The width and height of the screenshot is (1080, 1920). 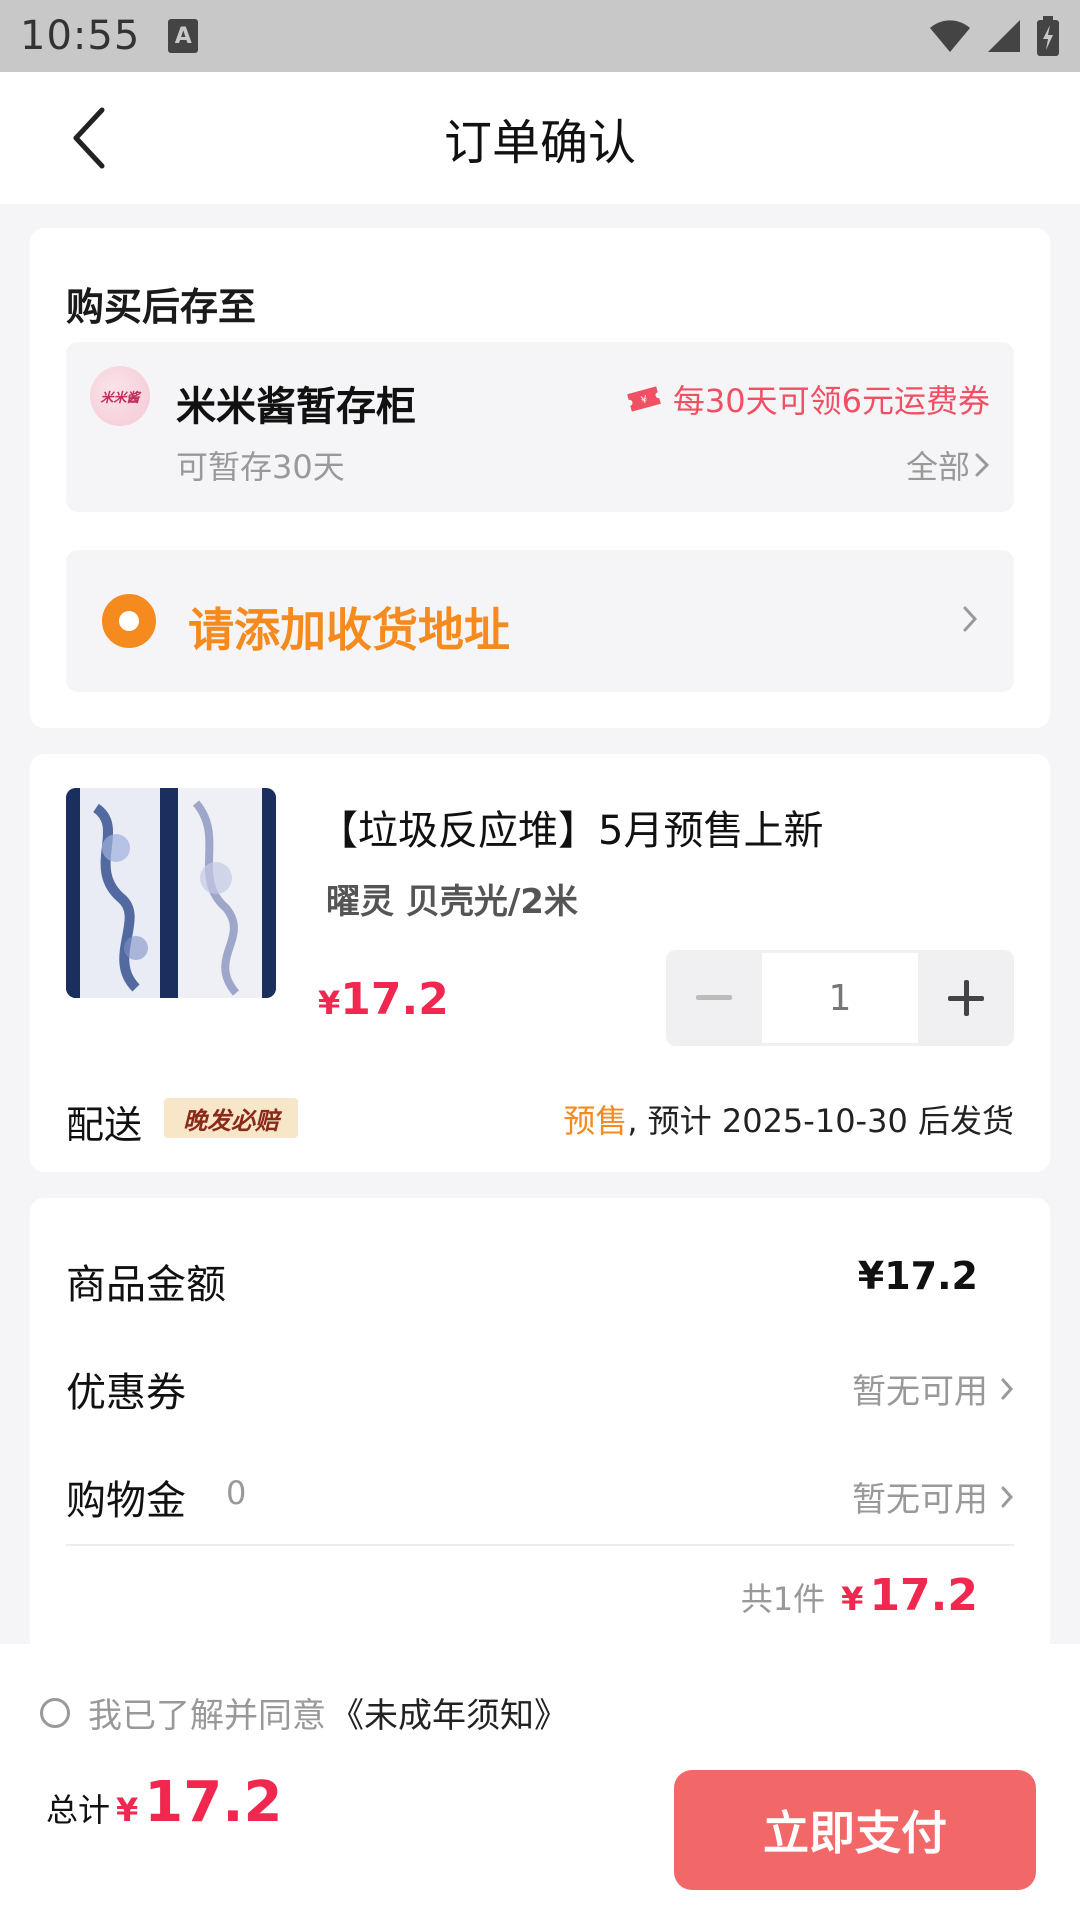 What do you see at coordinates (329, 1003) in the screenshot?
I see `price-currency-symbol: ¥` at bounding box center [329, 1003].